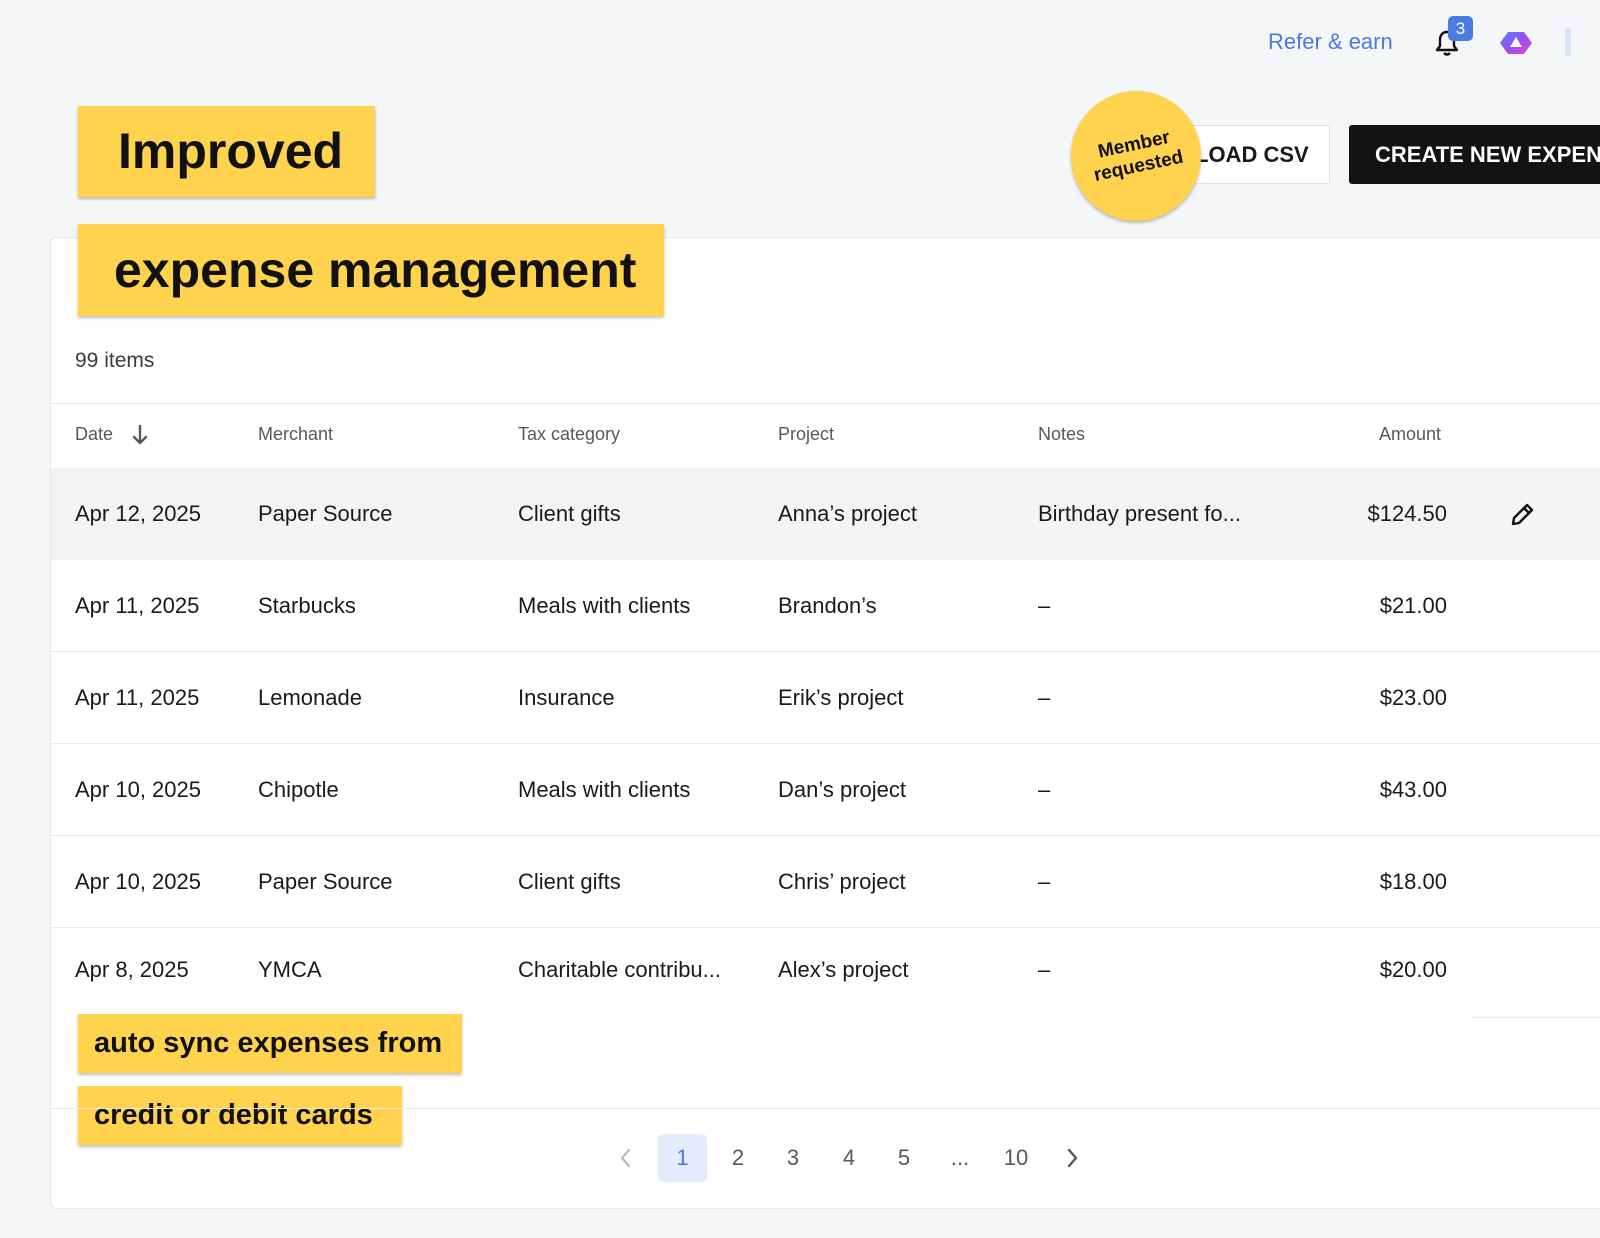 The image size is (1600, 1238). I want to click on cell-date: Apr 12, 2025, so click(138, 513).